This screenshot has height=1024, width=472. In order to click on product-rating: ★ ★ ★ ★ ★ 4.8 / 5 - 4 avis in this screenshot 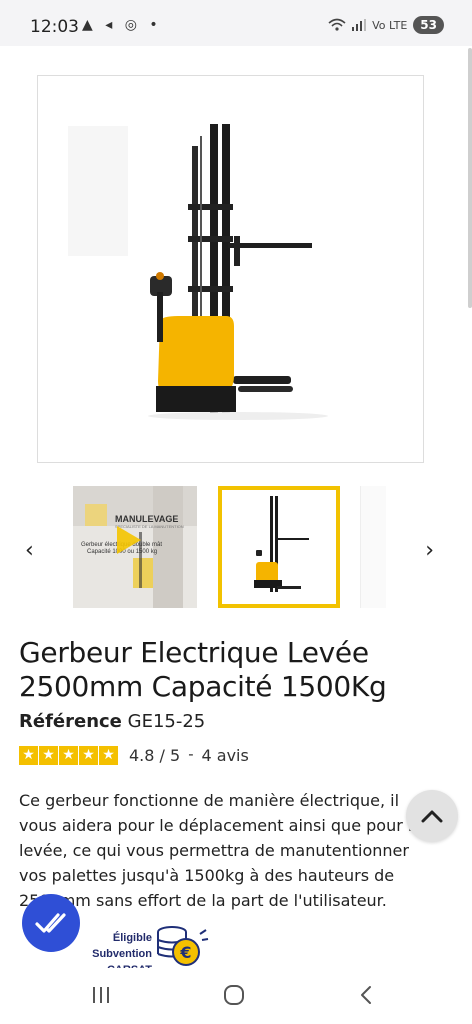, I will do `click(134, 755)`.